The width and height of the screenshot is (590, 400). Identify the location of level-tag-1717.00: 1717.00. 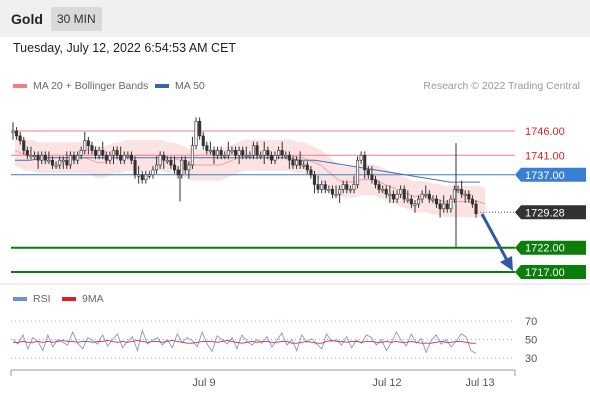
(550, 272).